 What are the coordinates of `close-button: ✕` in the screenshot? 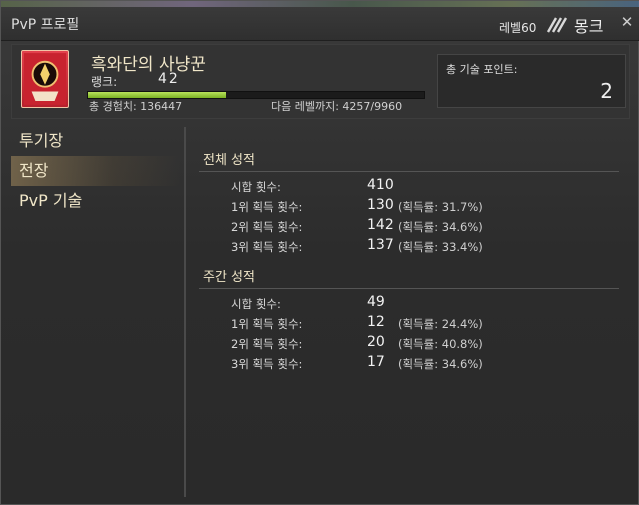 It's located at (627, 22).